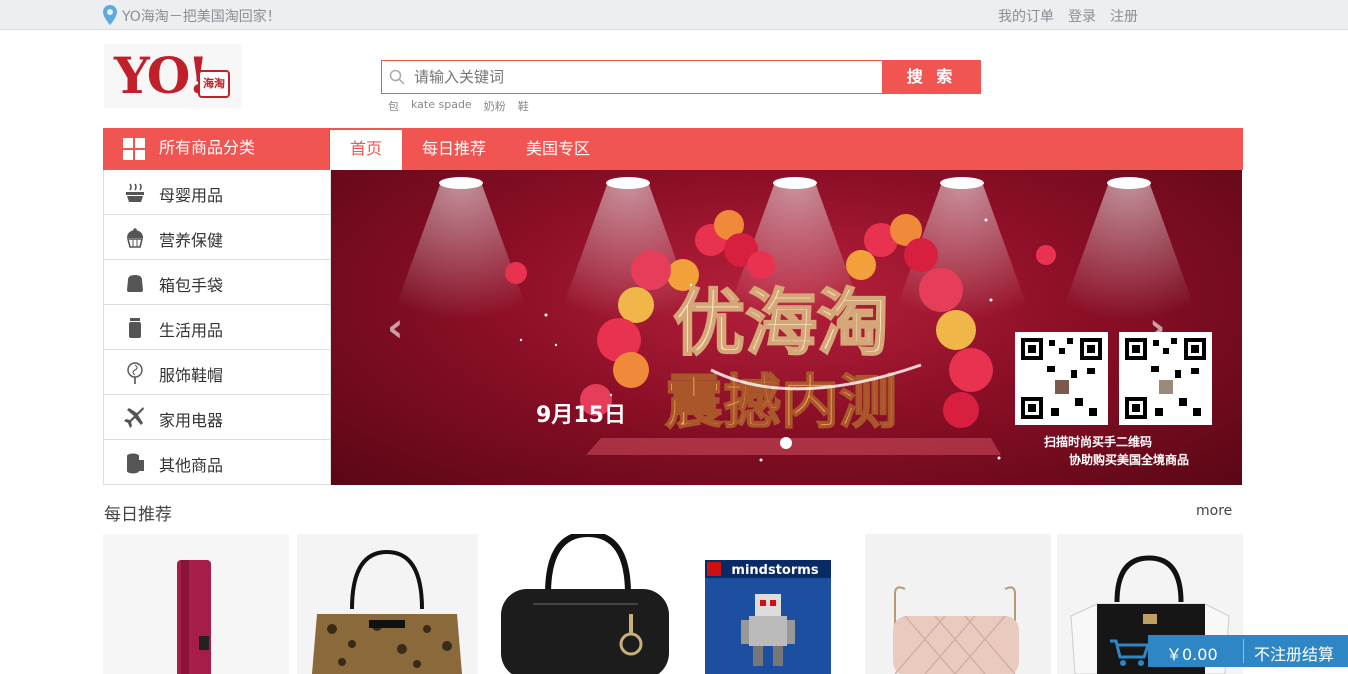 Image resolution: width=1348 pixels, height=674 pixels. What do you see at coordinates (793, 446) in the screenshot?
I see `stage` at bounding box center [793, 446].